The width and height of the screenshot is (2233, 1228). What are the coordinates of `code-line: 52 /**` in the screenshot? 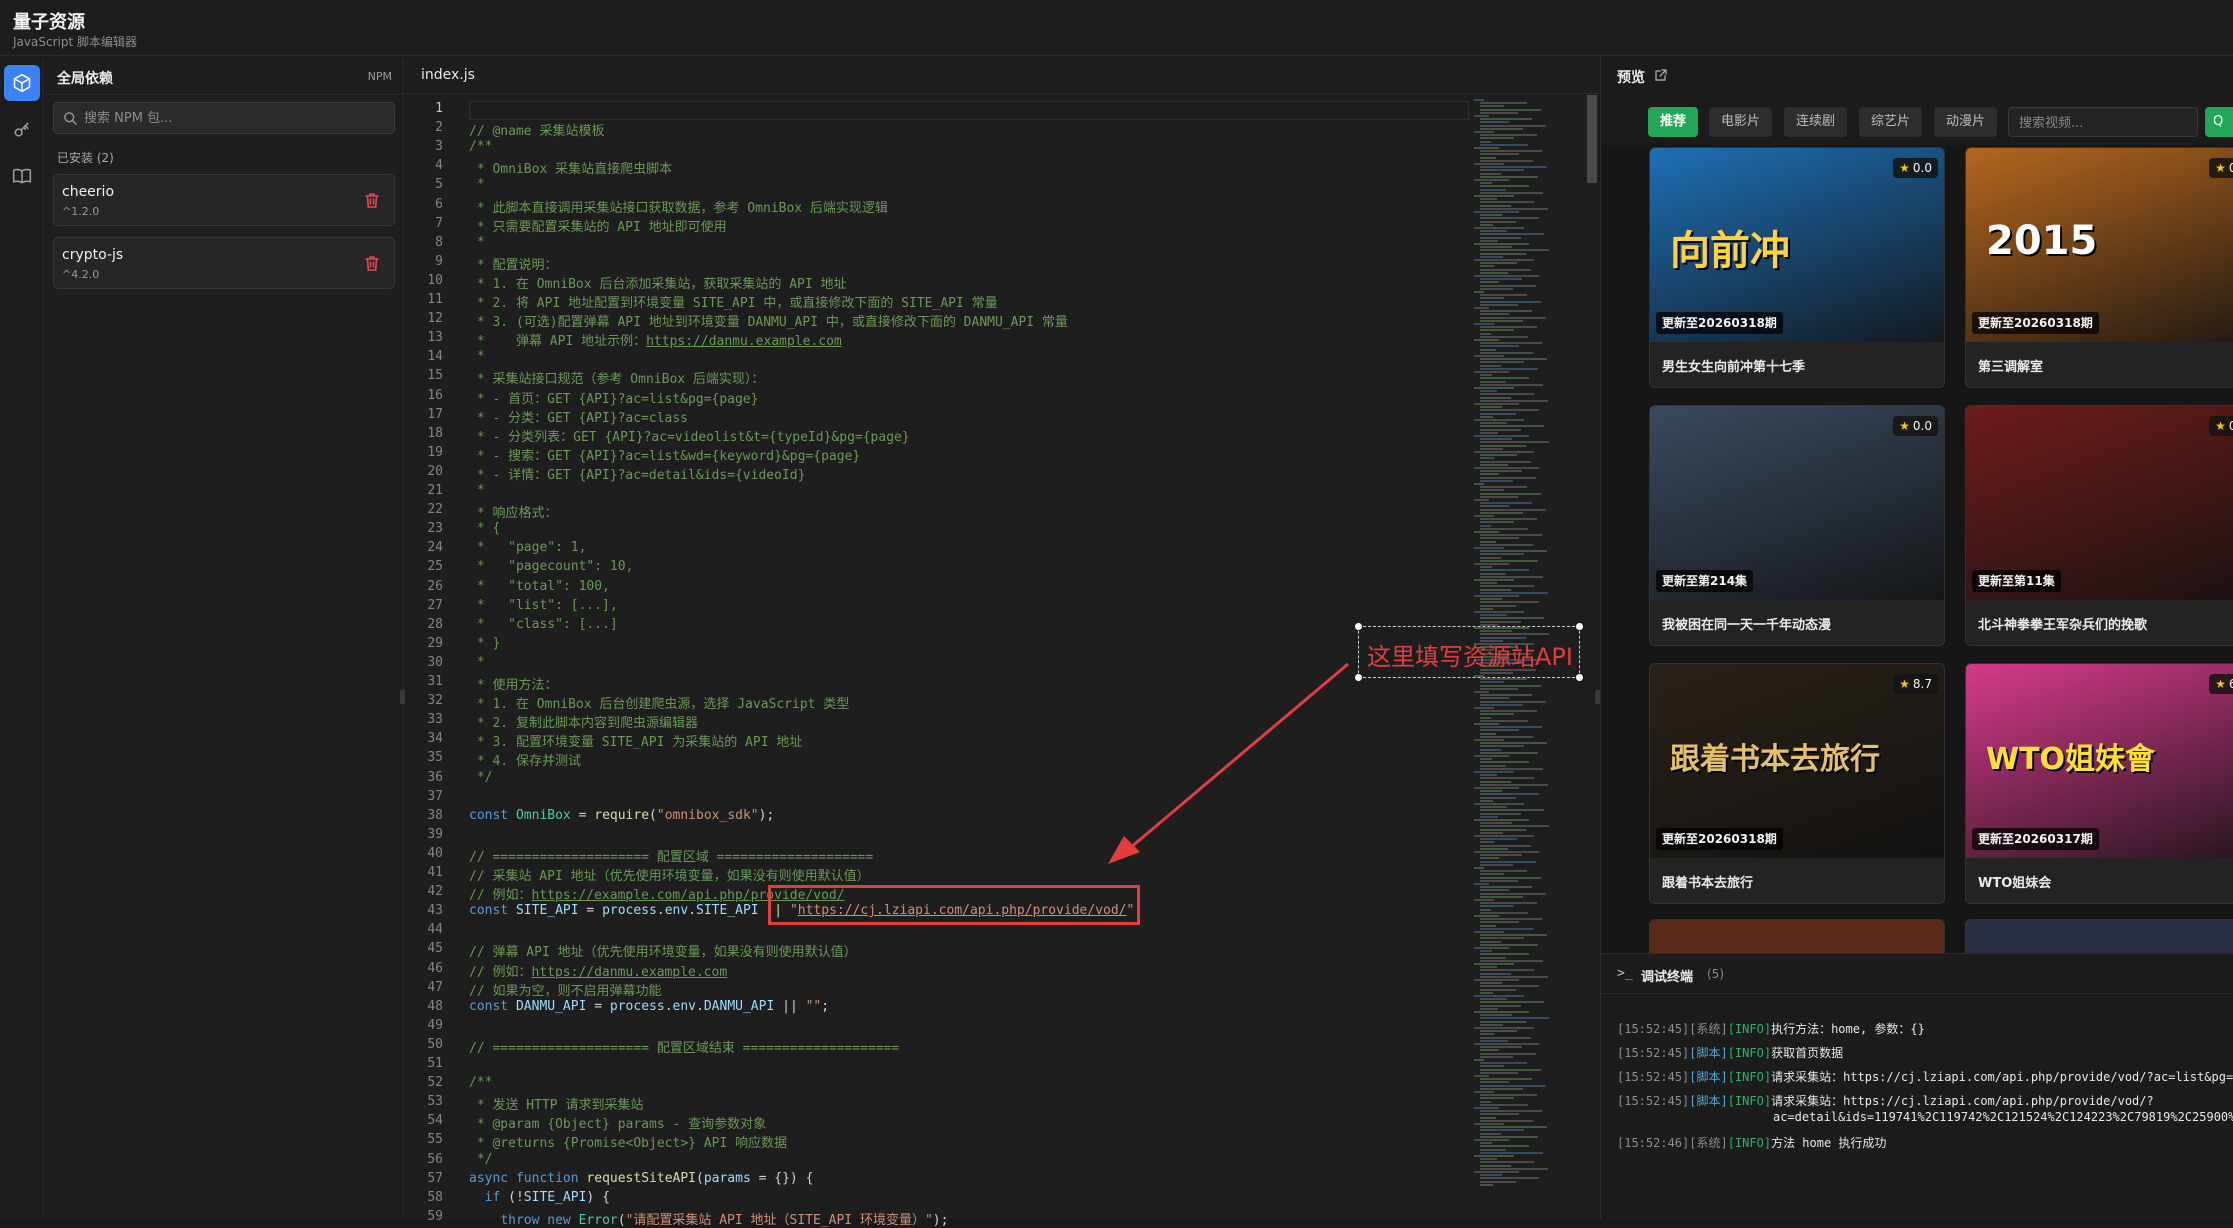 It's located at (937, 1084).